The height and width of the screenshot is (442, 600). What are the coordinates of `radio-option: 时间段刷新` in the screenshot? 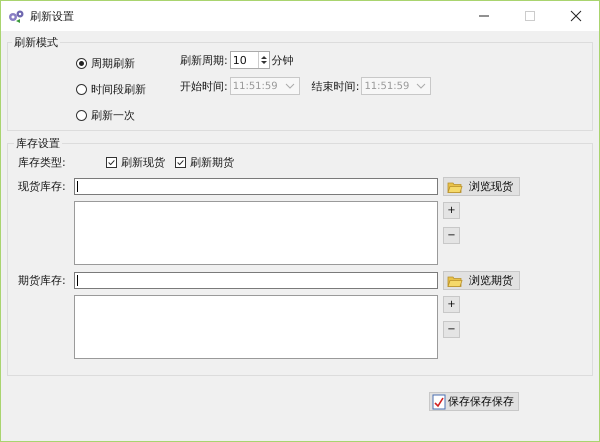 It's located at (111, 89).